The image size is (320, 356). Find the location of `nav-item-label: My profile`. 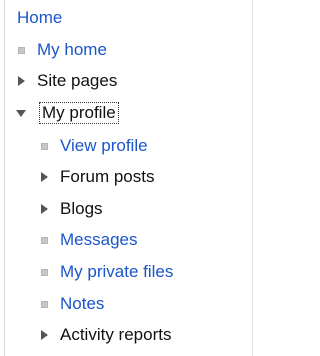

nav-item-label: My profile is located at coordinates (79, 113).